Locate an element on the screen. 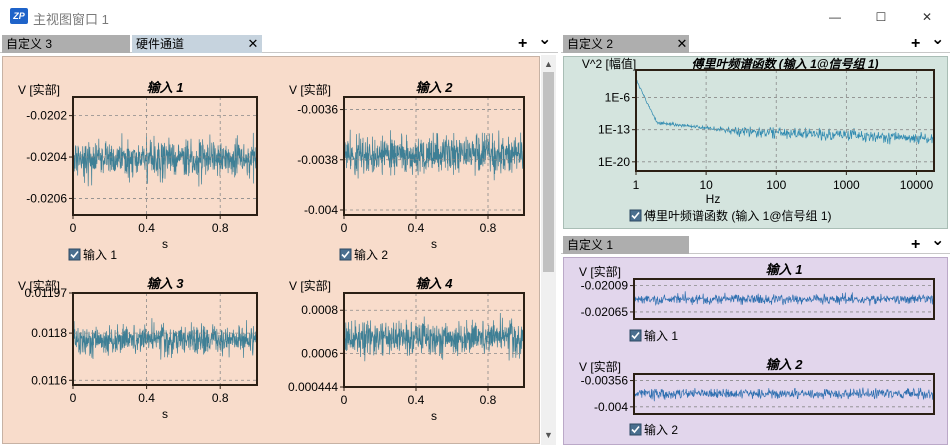 This screenshot has height=446, width=950. y-tick-label: 1E-13 is located at coordinates (614, 130).